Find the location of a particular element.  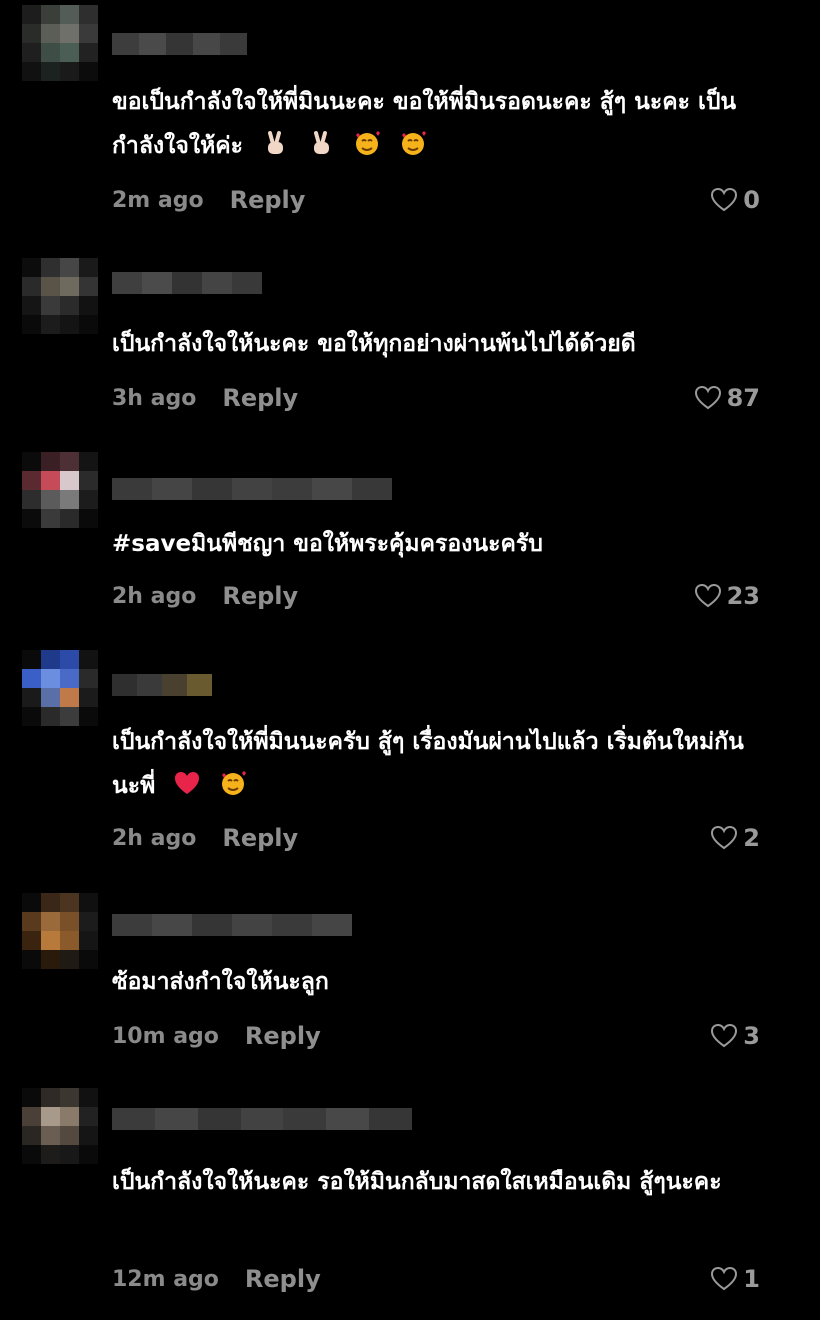

comment-timestamp: 10m ago is located at coordinates (165, 1036).